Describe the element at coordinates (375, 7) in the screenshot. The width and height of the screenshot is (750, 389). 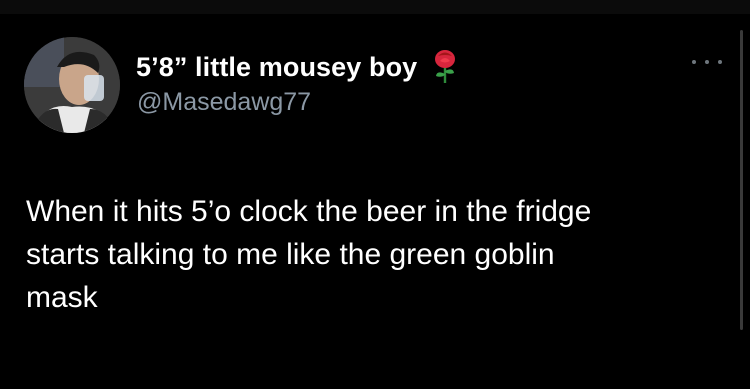
I see `top-edge` at that location.